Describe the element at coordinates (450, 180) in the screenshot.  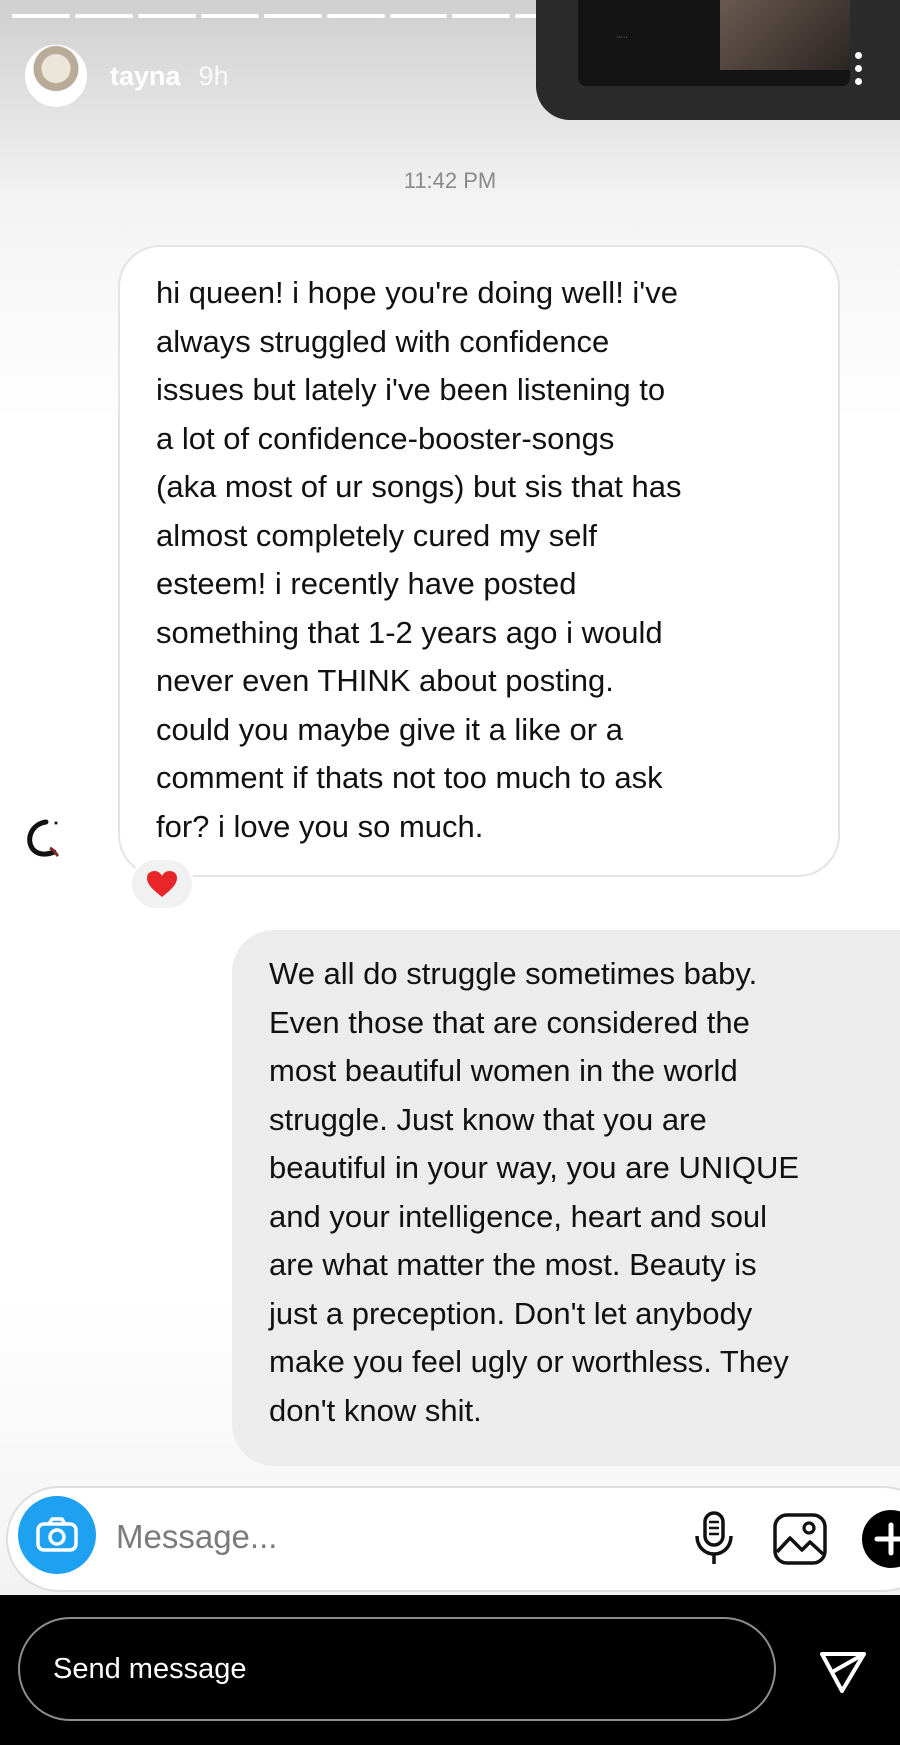
I see `chat-timestamp: 11:42 PM` at that location.